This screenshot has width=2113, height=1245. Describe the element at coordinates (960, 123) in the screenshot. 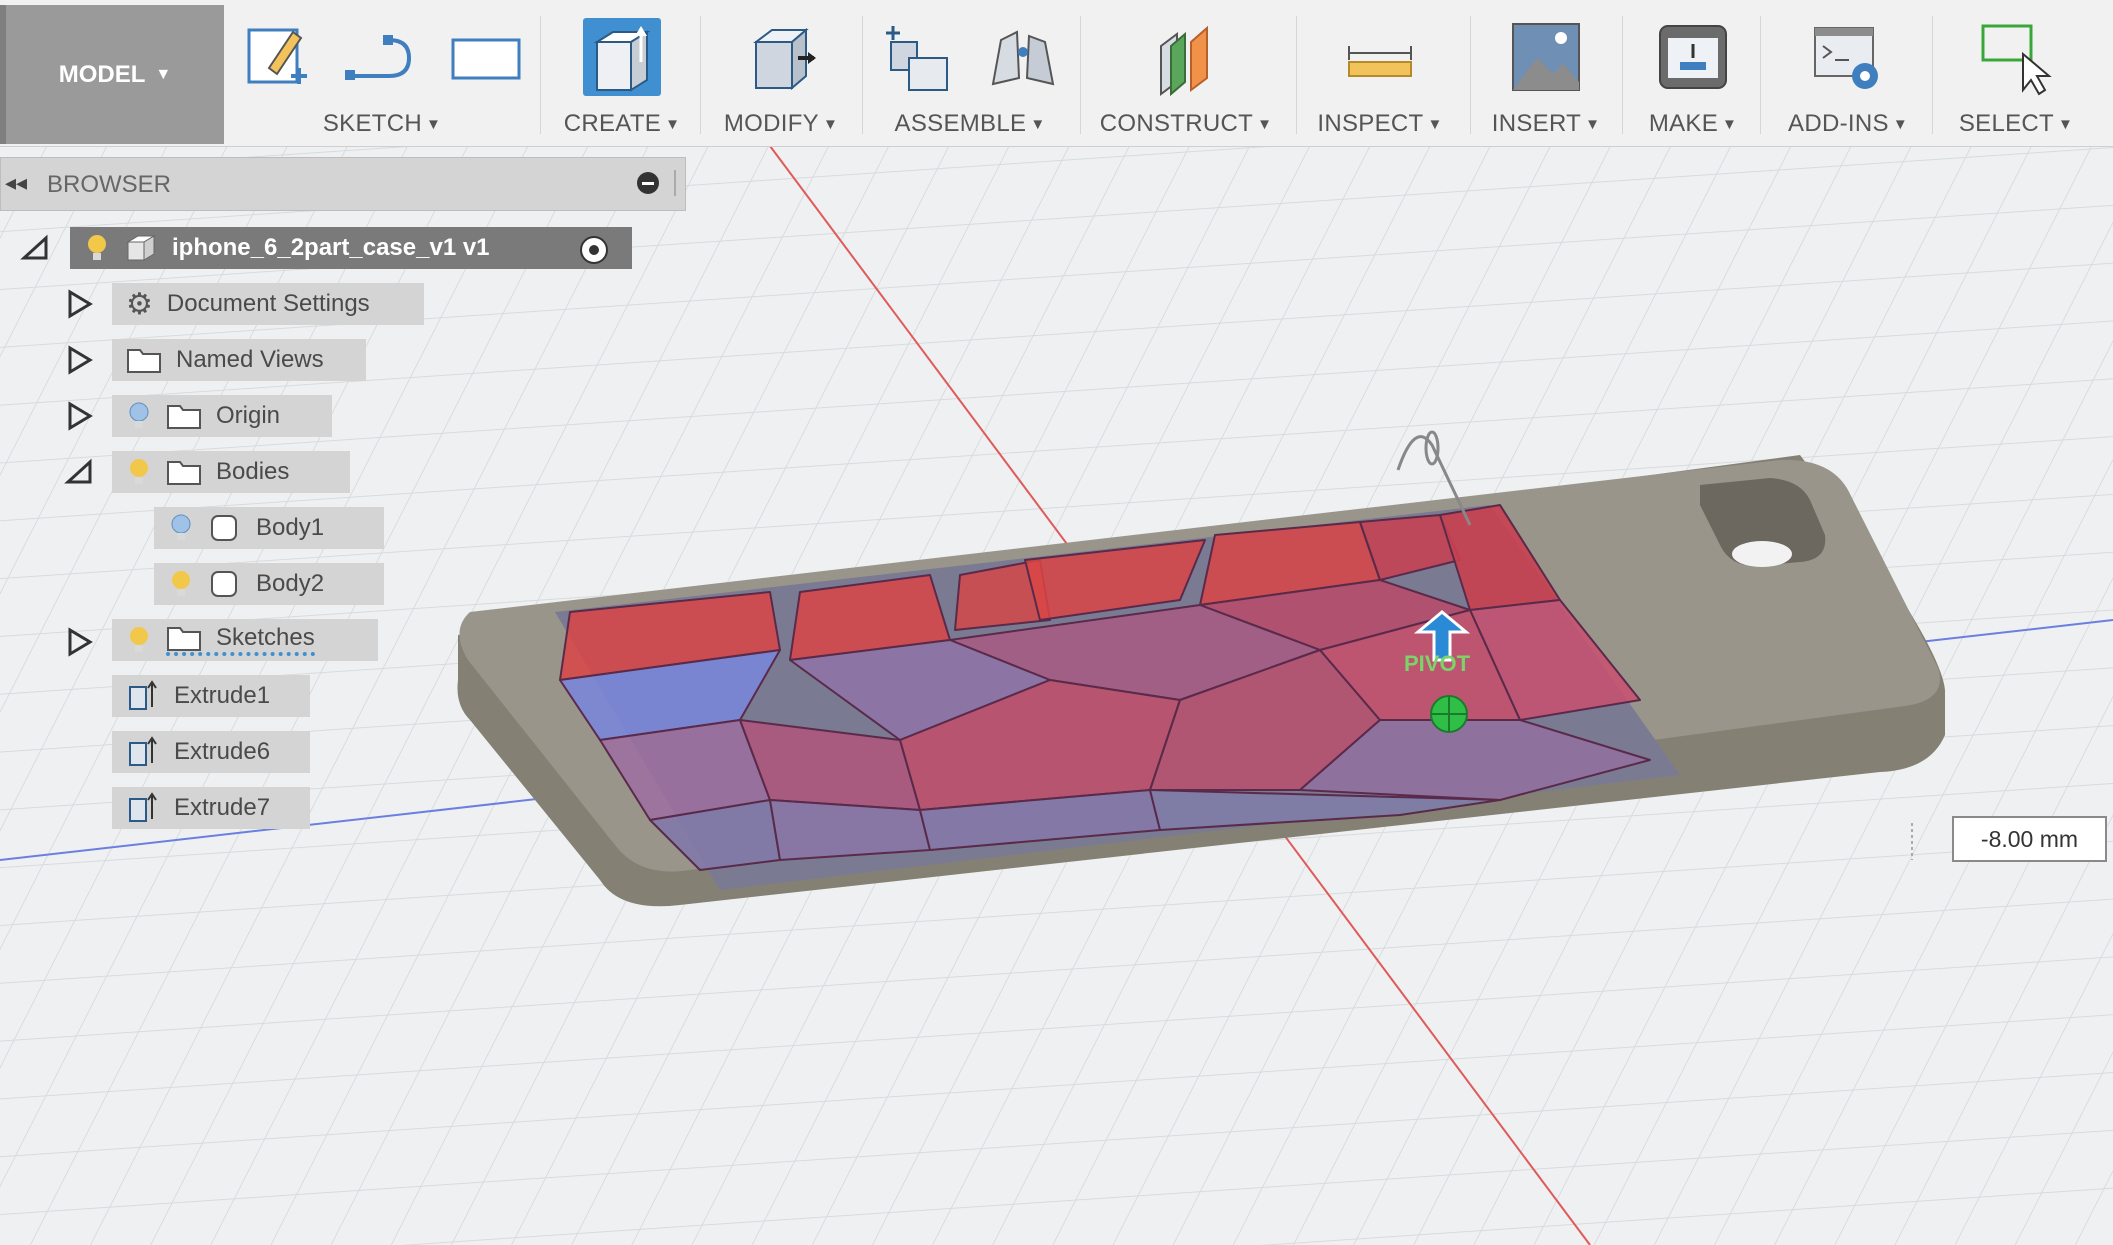

I see `assemble-menu-label: ASSEMBLE` at that location.